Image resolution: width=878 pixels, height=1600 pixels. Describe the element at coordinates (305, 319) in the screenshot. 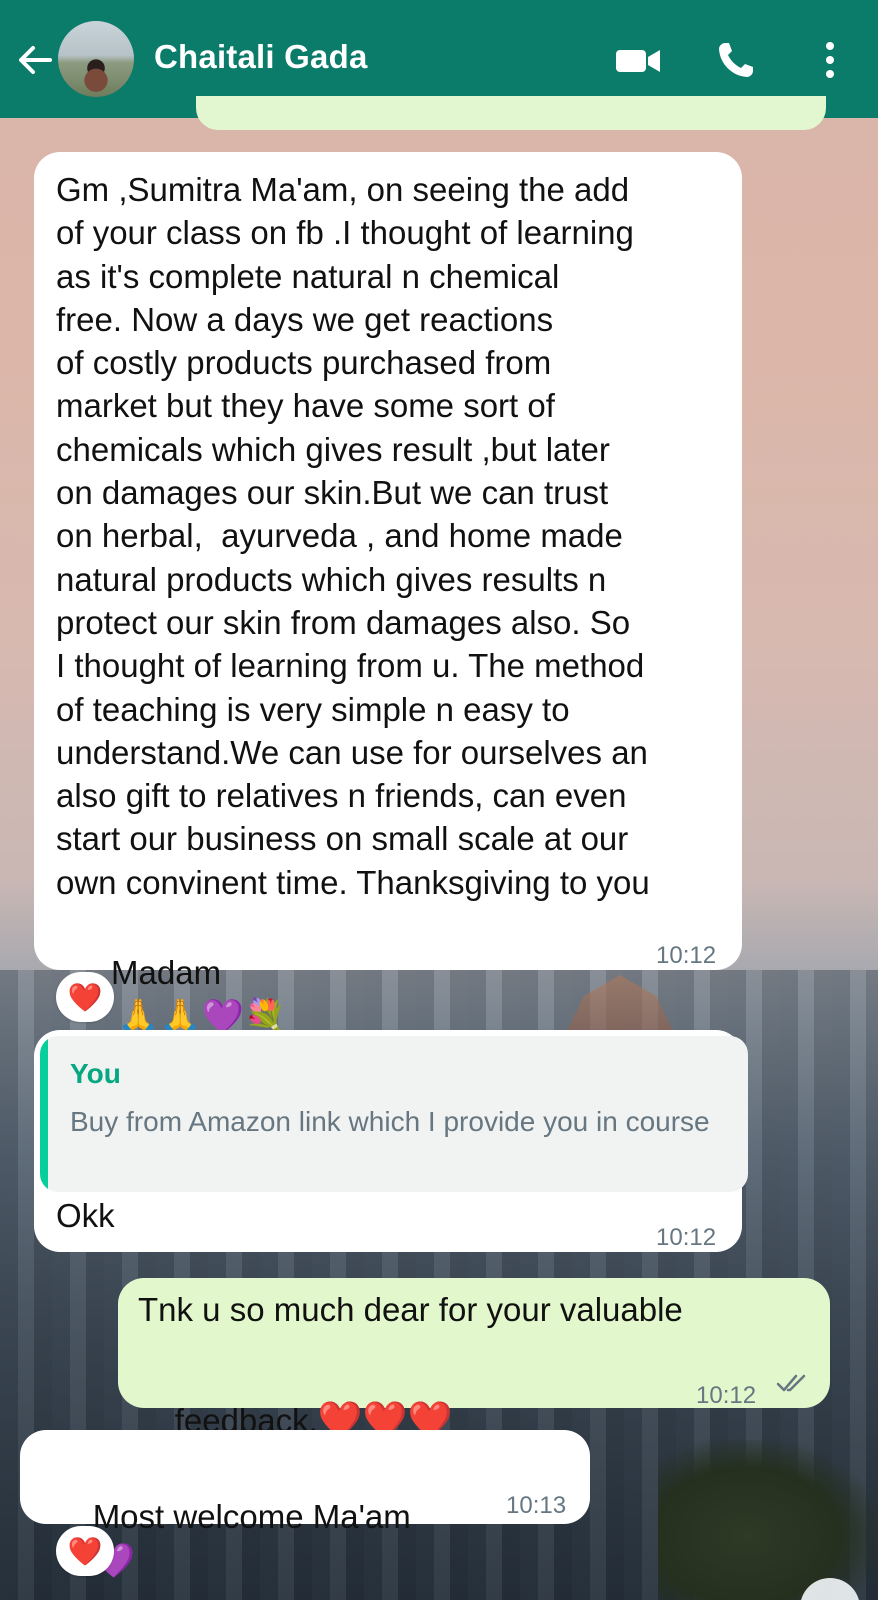

I see `message-line: free. Now a days we get reactions` at that location.